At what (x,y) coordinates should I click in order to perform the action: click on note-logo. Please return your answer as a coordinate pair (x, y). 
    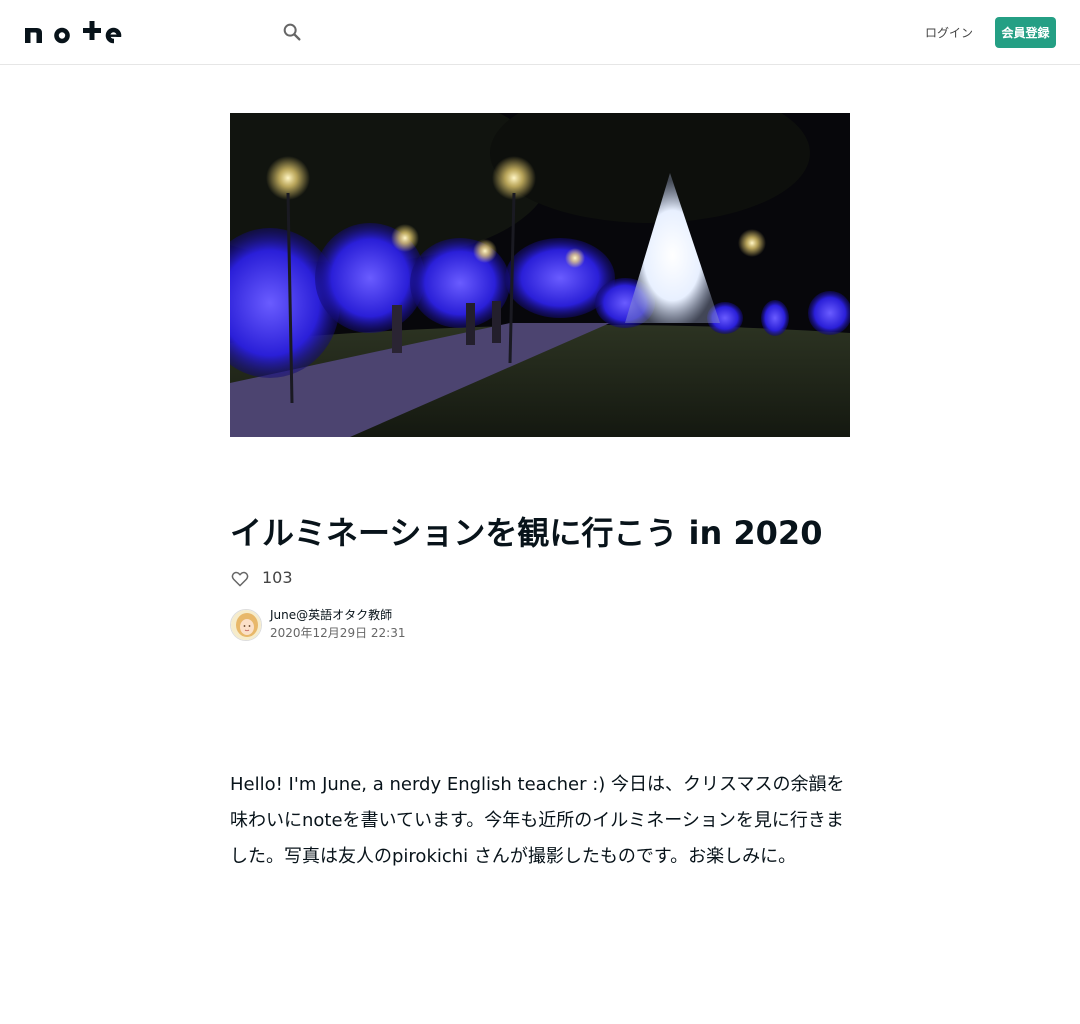
    Looking at the image, I should click on (73, 32).